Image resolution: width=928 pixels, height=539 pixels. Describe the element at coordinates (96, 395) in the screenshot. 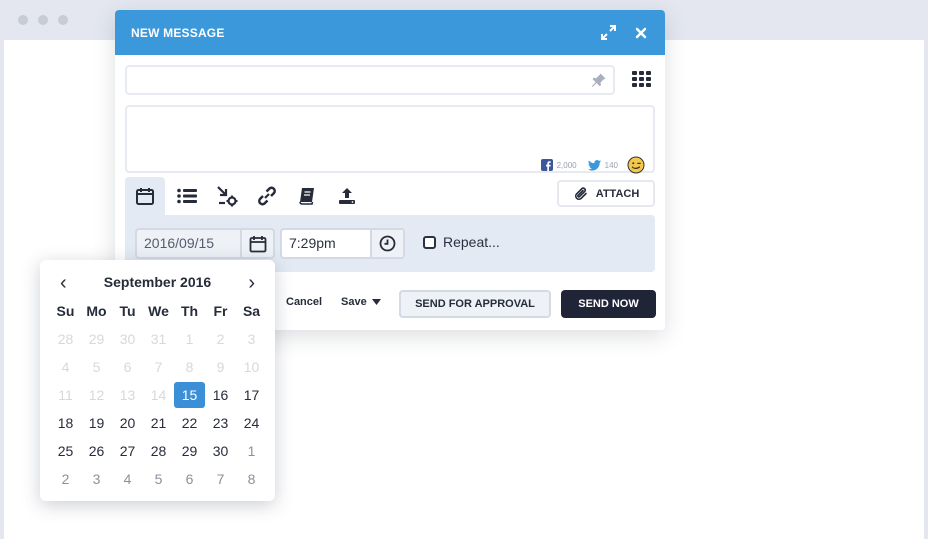

I see `calendar-day: 12` at that location.